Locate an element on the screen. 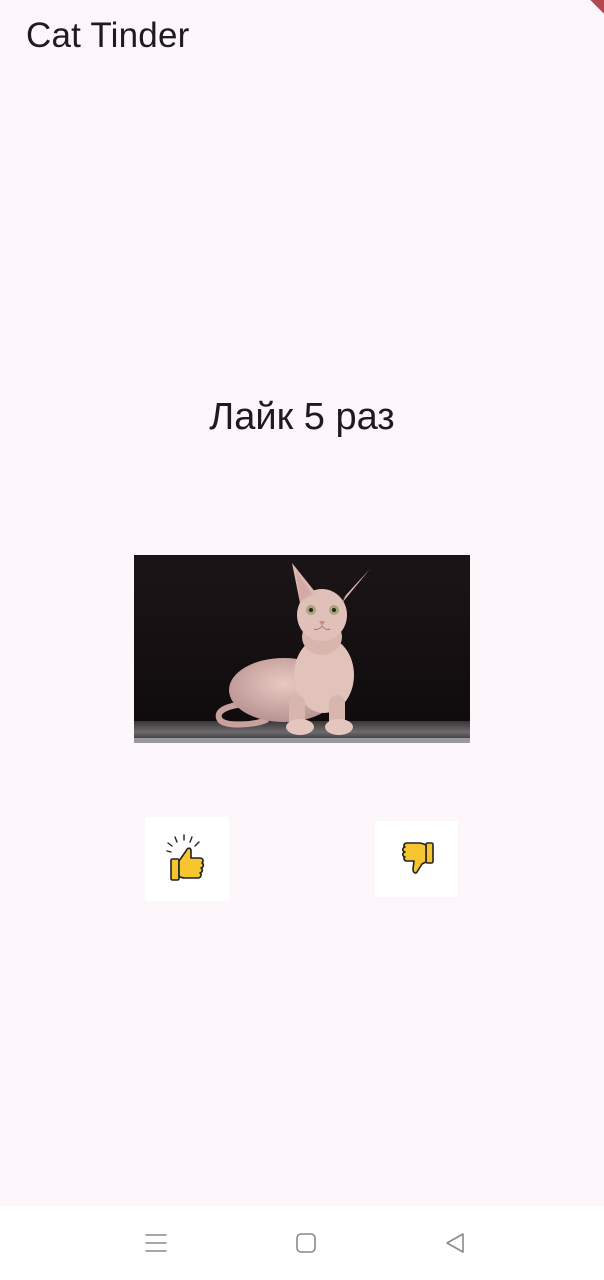  thumbs-down-icon is located at coordinates (417, 858).